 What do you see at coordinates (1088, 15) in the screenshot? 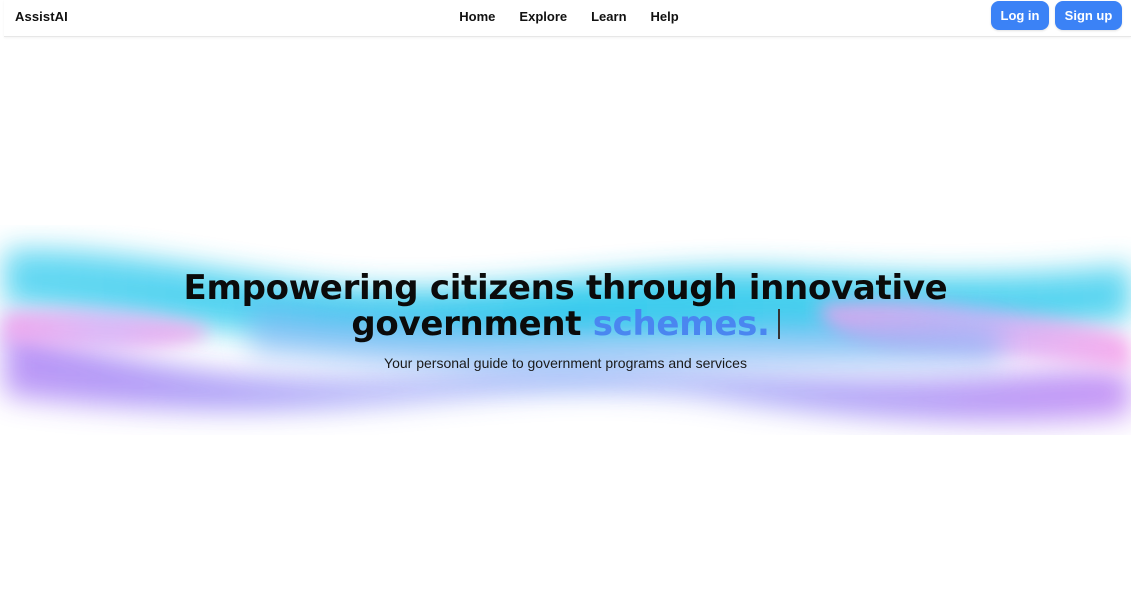
I see `signup-button: Sign up` at bounding box center [1088, 15].